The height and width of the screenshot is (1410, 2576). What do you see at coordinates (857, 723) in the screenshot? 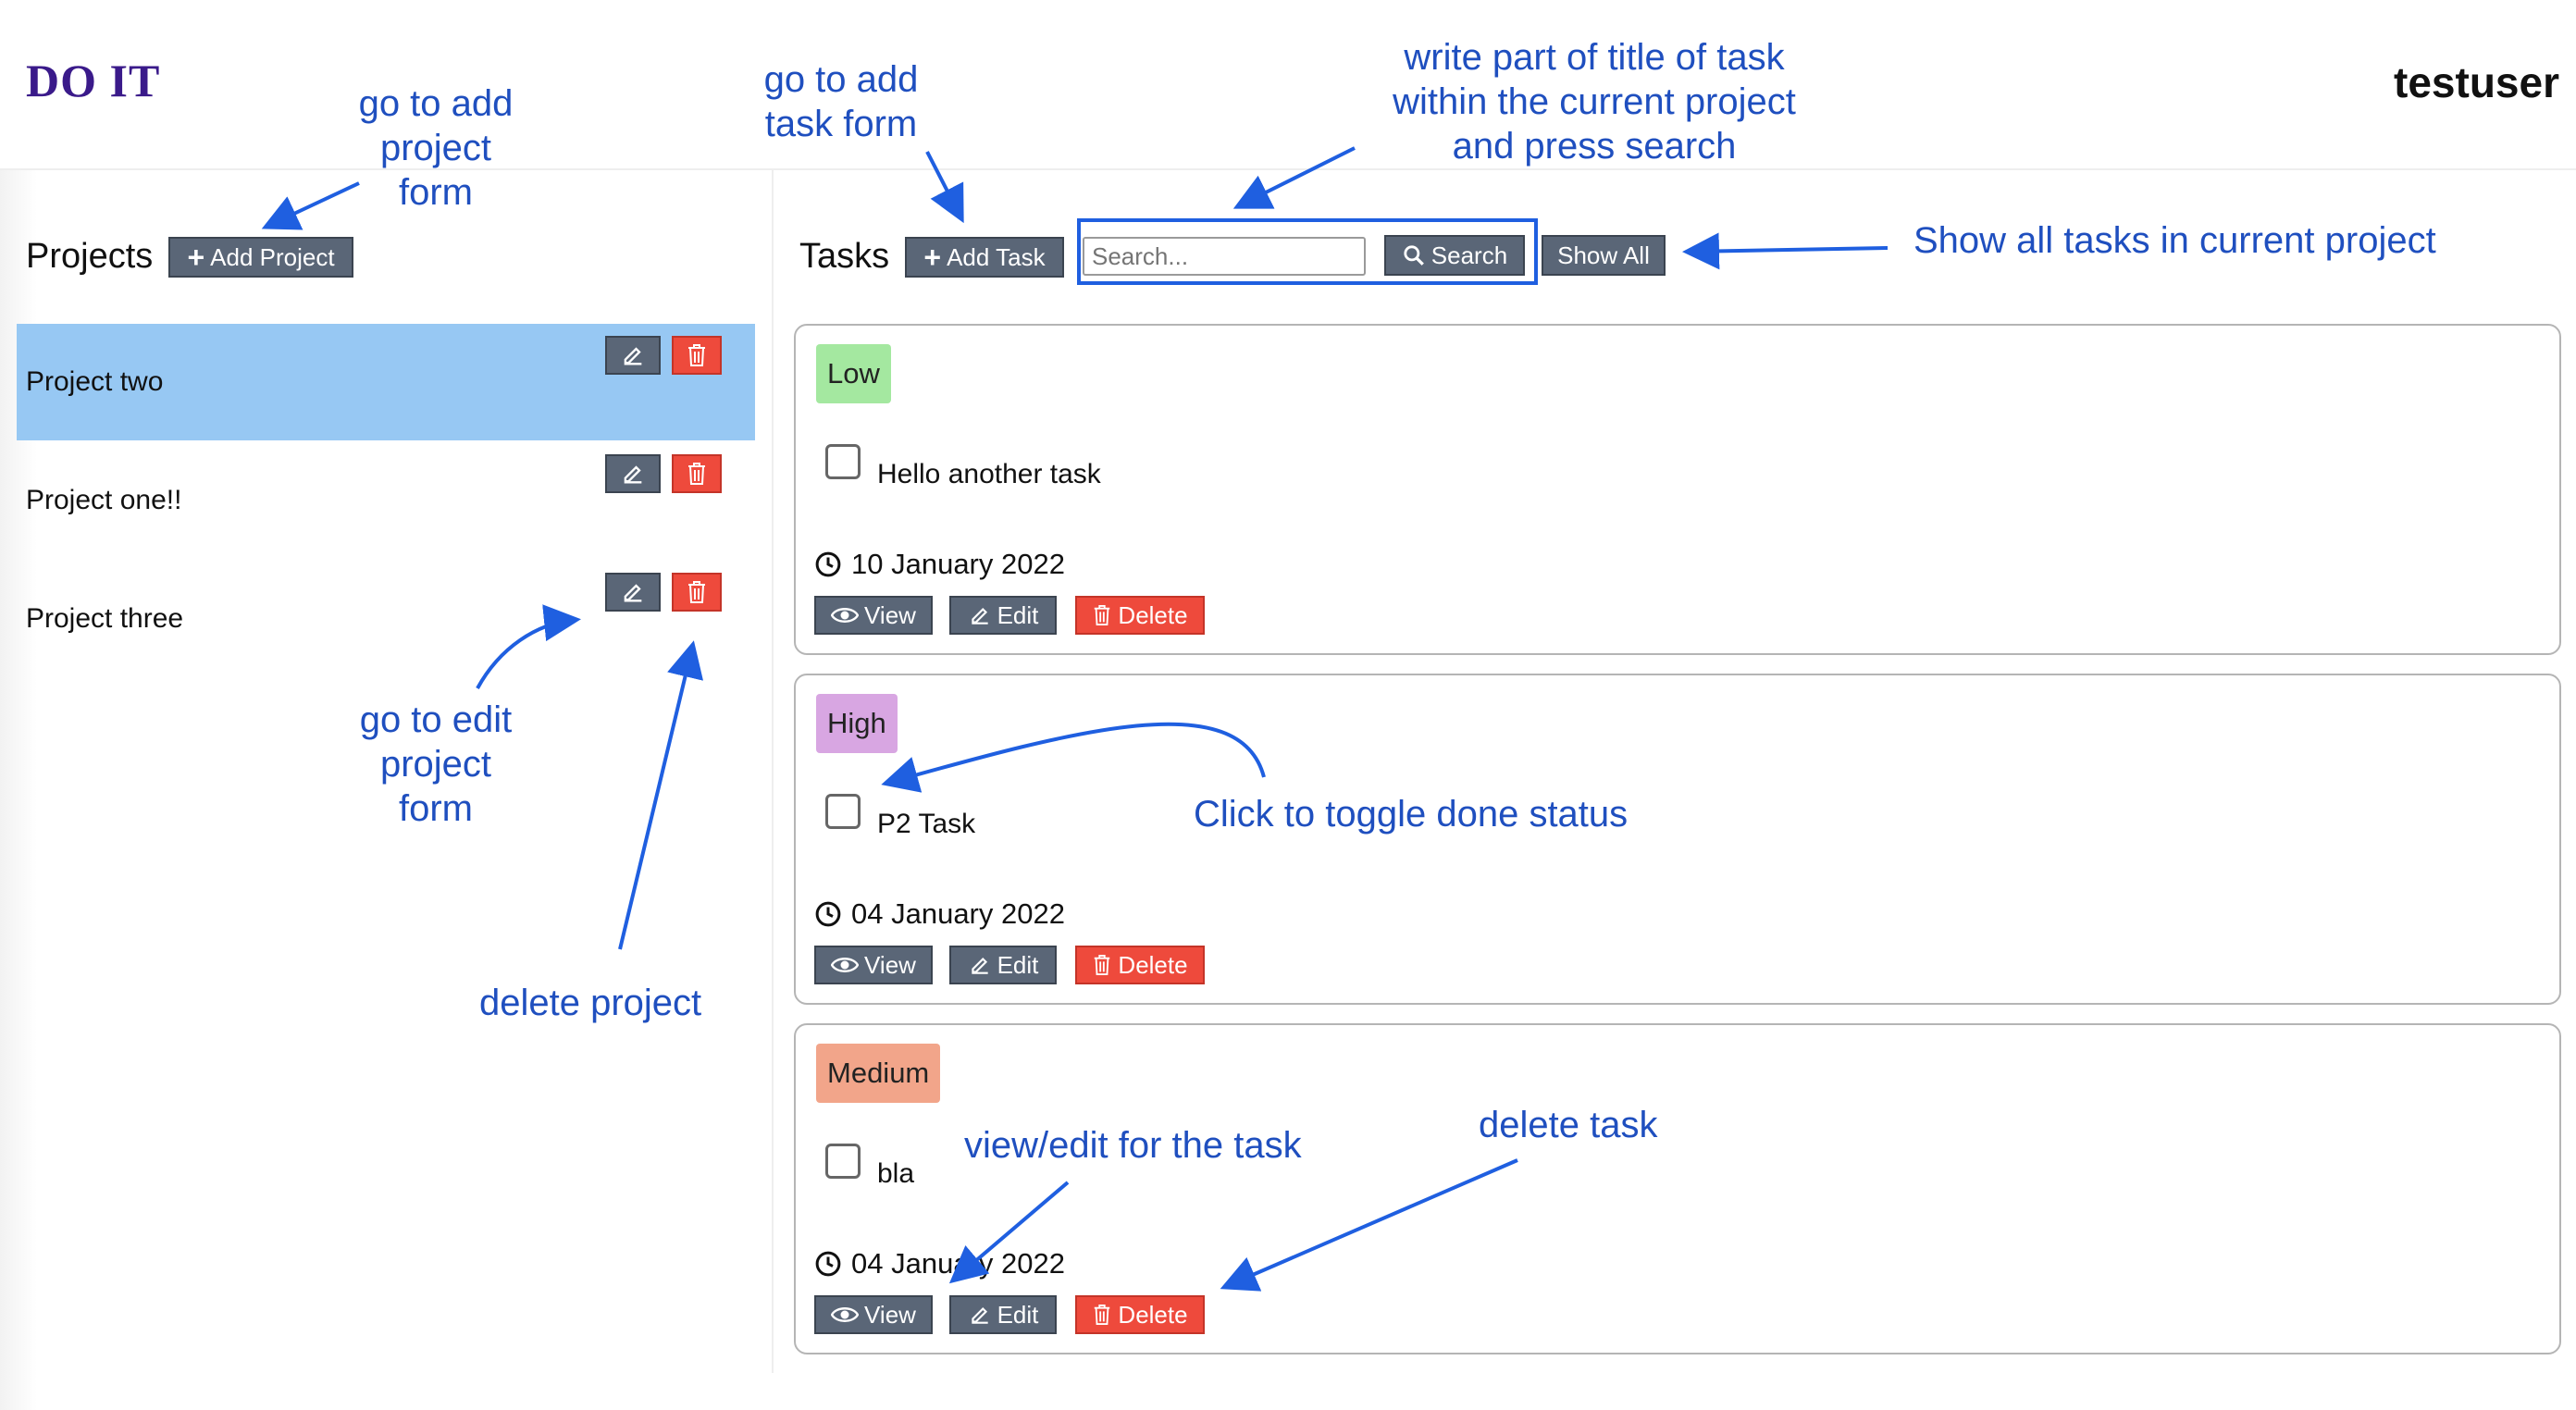
I see `priority-badge: High` at bounding box center [857, 723].